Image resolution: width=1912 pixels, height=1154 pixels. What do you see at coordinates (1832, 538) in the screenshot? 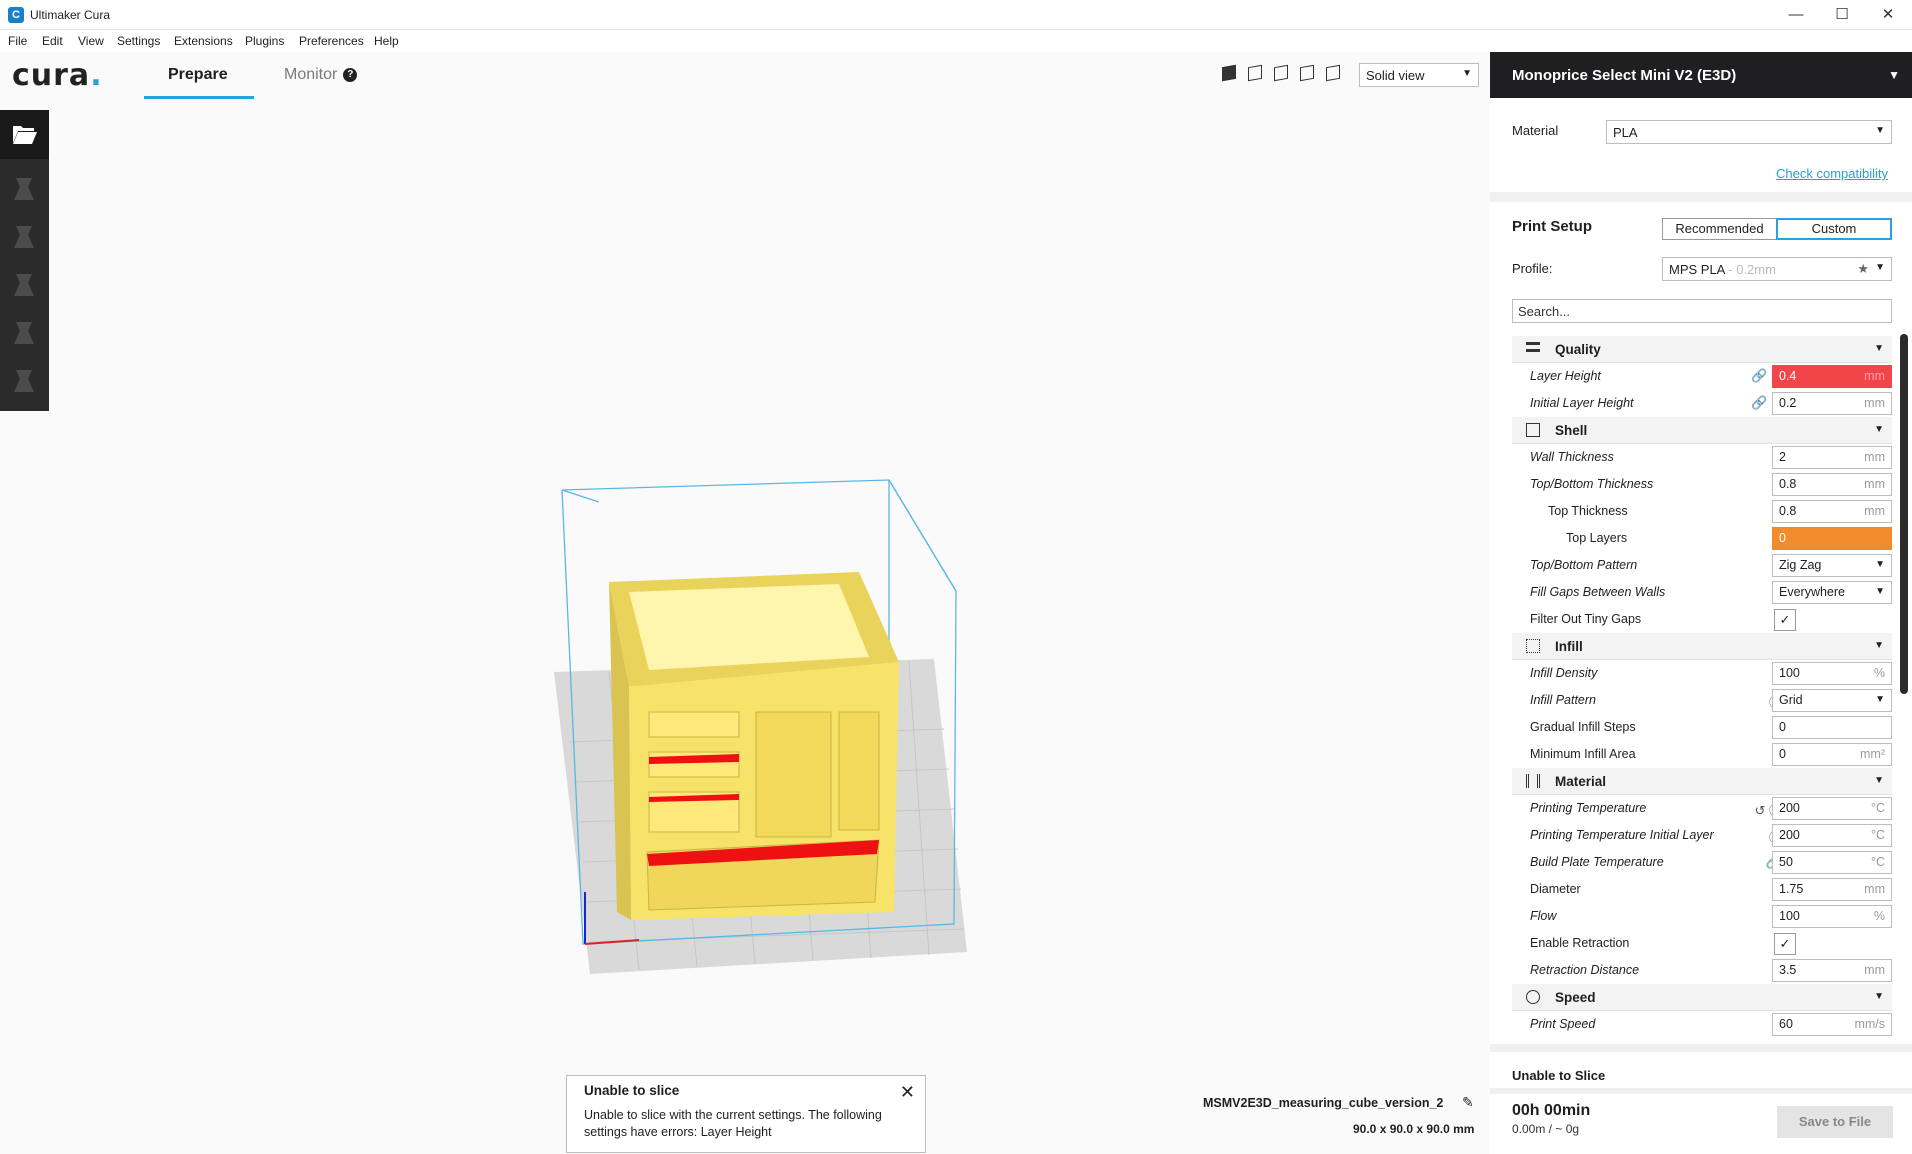
I see `top-layers-input: 0` at bounding box center [1832, 538].